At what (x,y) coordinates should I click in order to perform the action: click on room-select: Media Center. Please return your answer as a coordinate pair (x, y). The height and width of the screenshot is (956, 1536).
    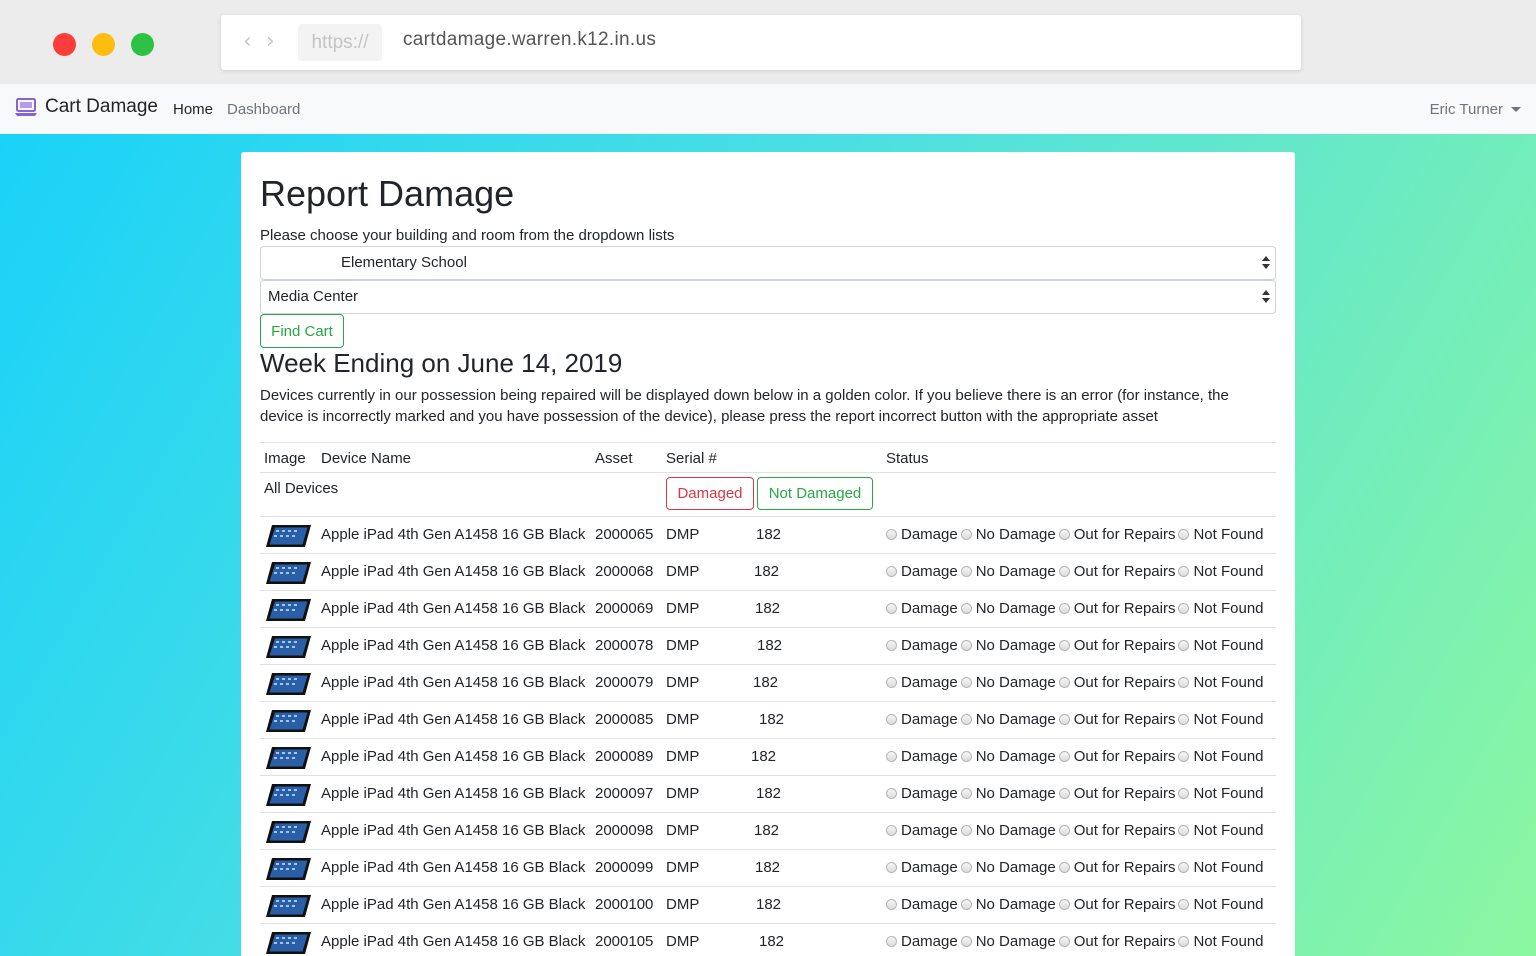
    Looking at the image, I should click on (768, 297).